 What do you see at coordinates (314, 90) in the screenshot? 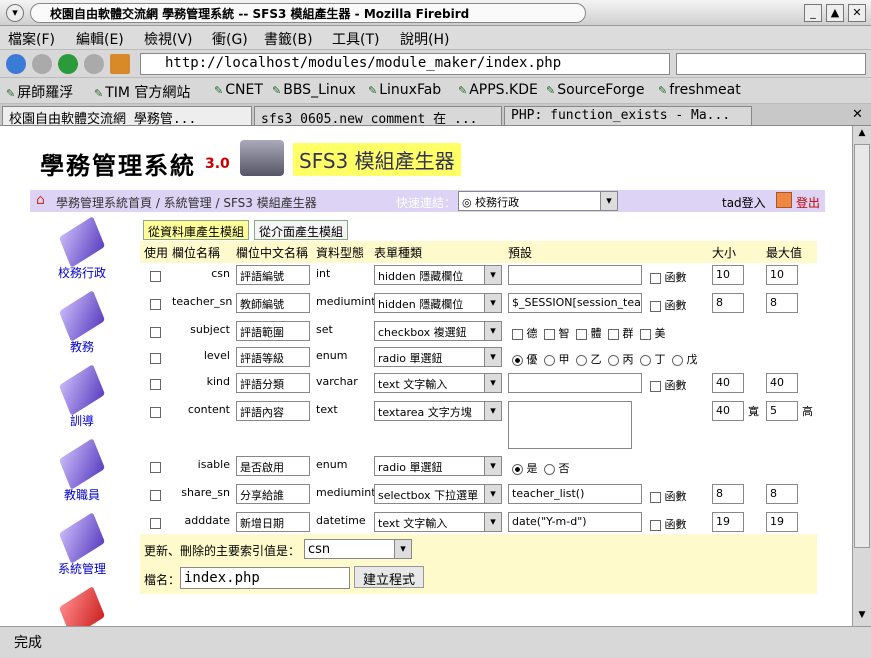
I see `bookmark-item: BBS_Linux` at bounding box center [314, 90].